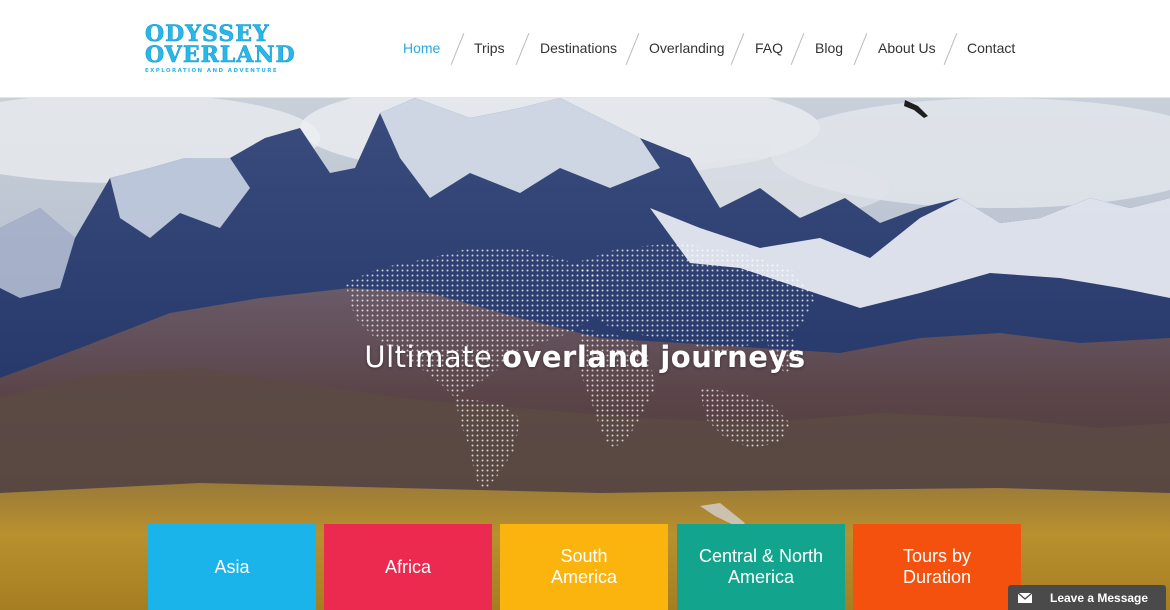 Image resolution: width=1170 pixels, height=610 pixels. I want to click on nav-destinations: Destinations, so click(578, 48).